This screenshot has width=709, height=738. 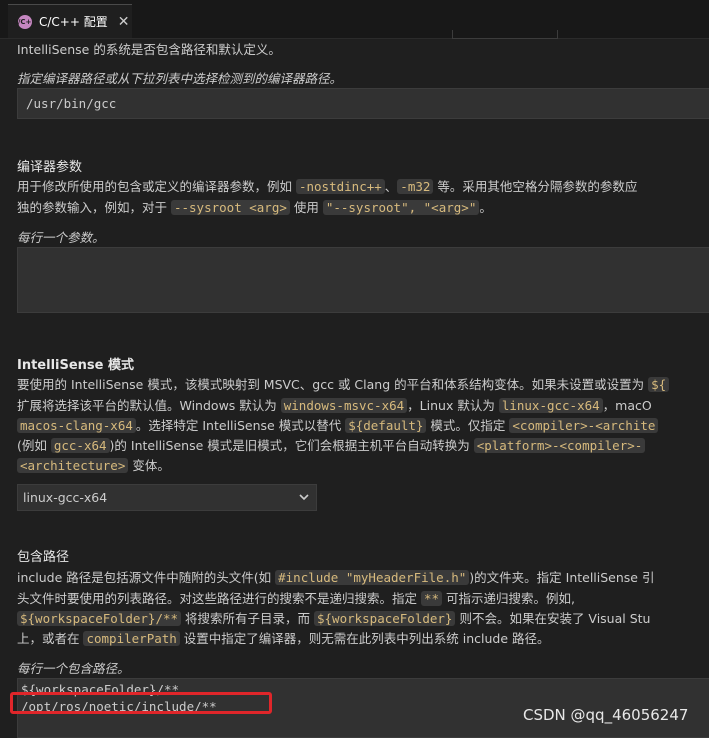 I want to click on code-double-star: **, so click(x=431, y=598).